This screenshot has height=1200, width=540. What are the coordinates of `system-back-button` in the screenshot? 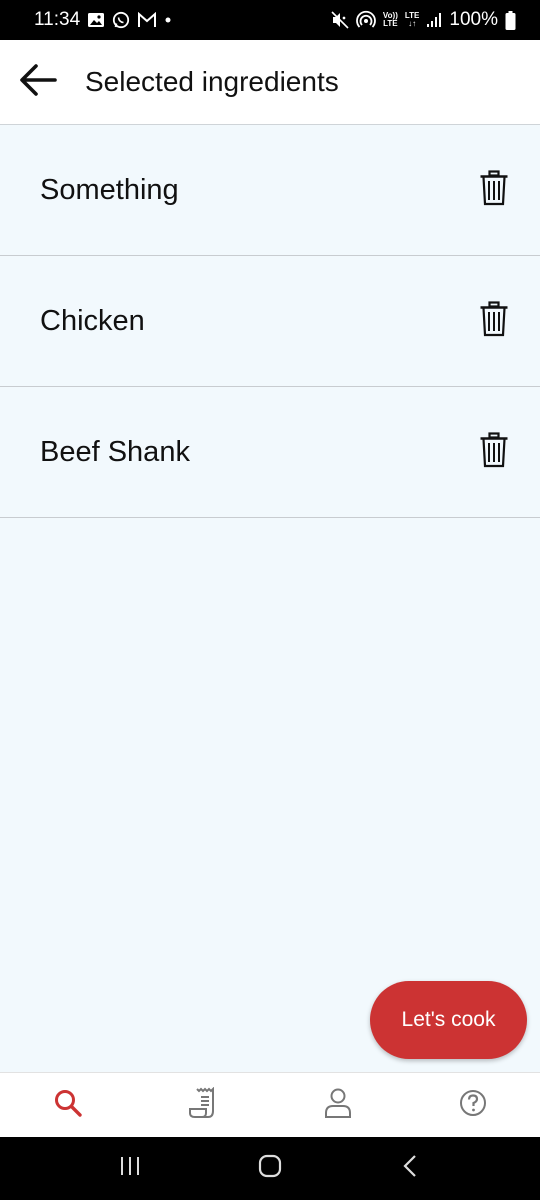 It's located at (410, 1169).